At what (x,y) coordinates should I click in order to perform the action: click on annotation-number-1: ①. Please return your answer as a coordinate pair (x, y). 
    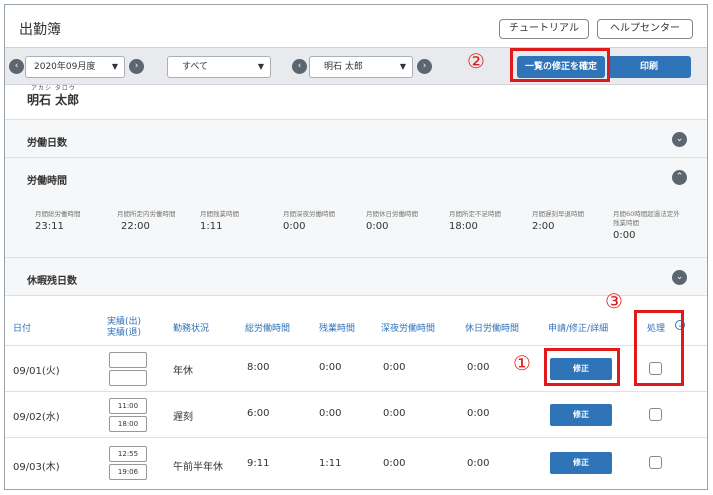
    Looking at the image, I should click on (522, 363).